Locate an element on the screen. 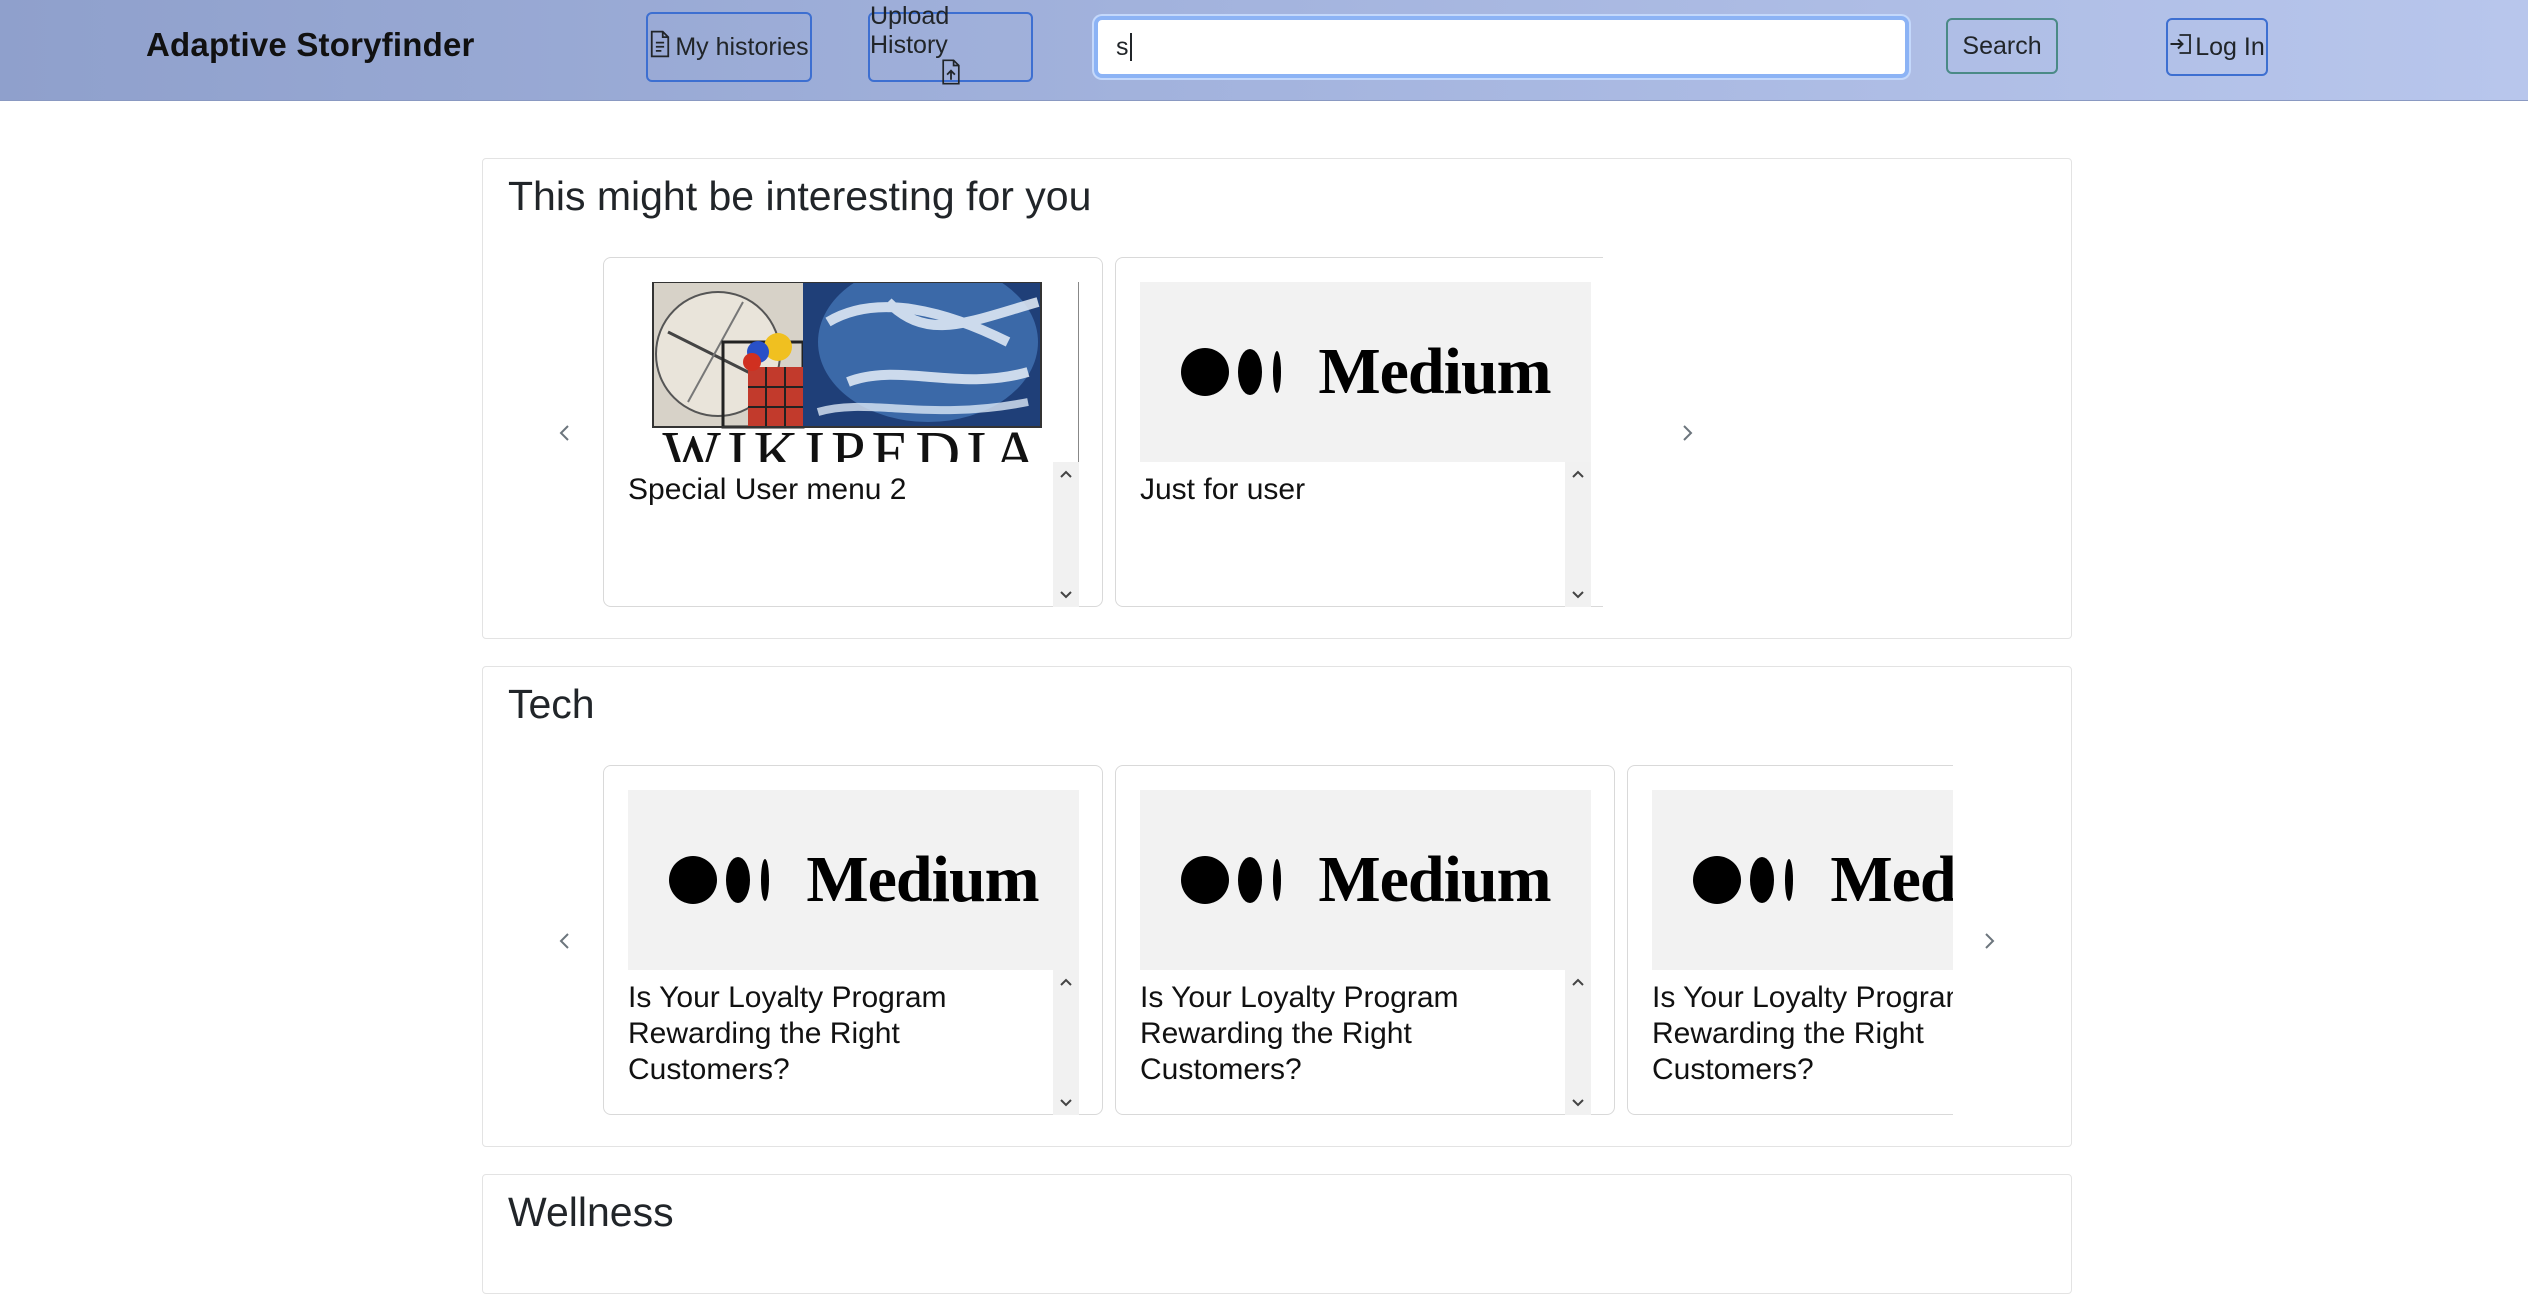 The height and width of the screenshot is (1294, 2528). story-card: WIKIPEDIA Special User menu 2 is located at coordinates (853, 432).